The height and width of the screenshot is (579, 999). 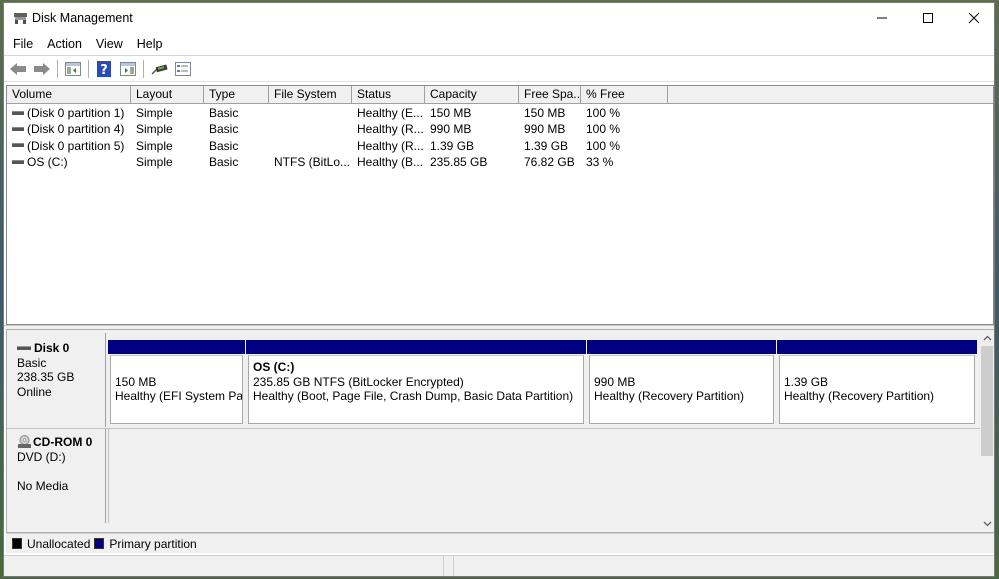 I want to click on disk-name: CD-ROM 0, so click(x=63, y=442).